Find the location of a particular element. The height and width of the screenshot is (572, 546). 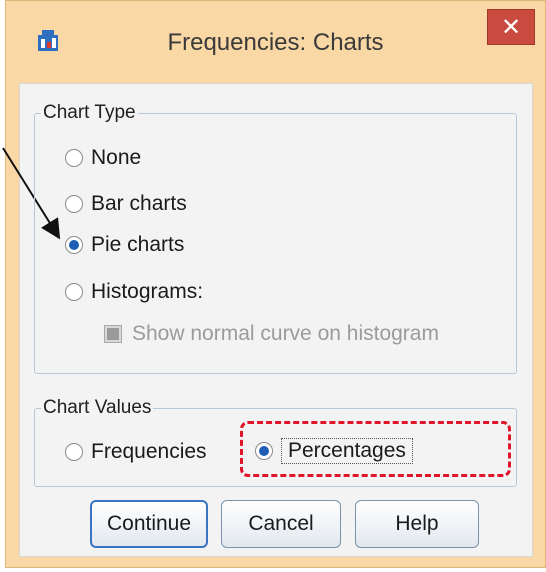

continue-button: Continue is located at coordinates (149, 524).